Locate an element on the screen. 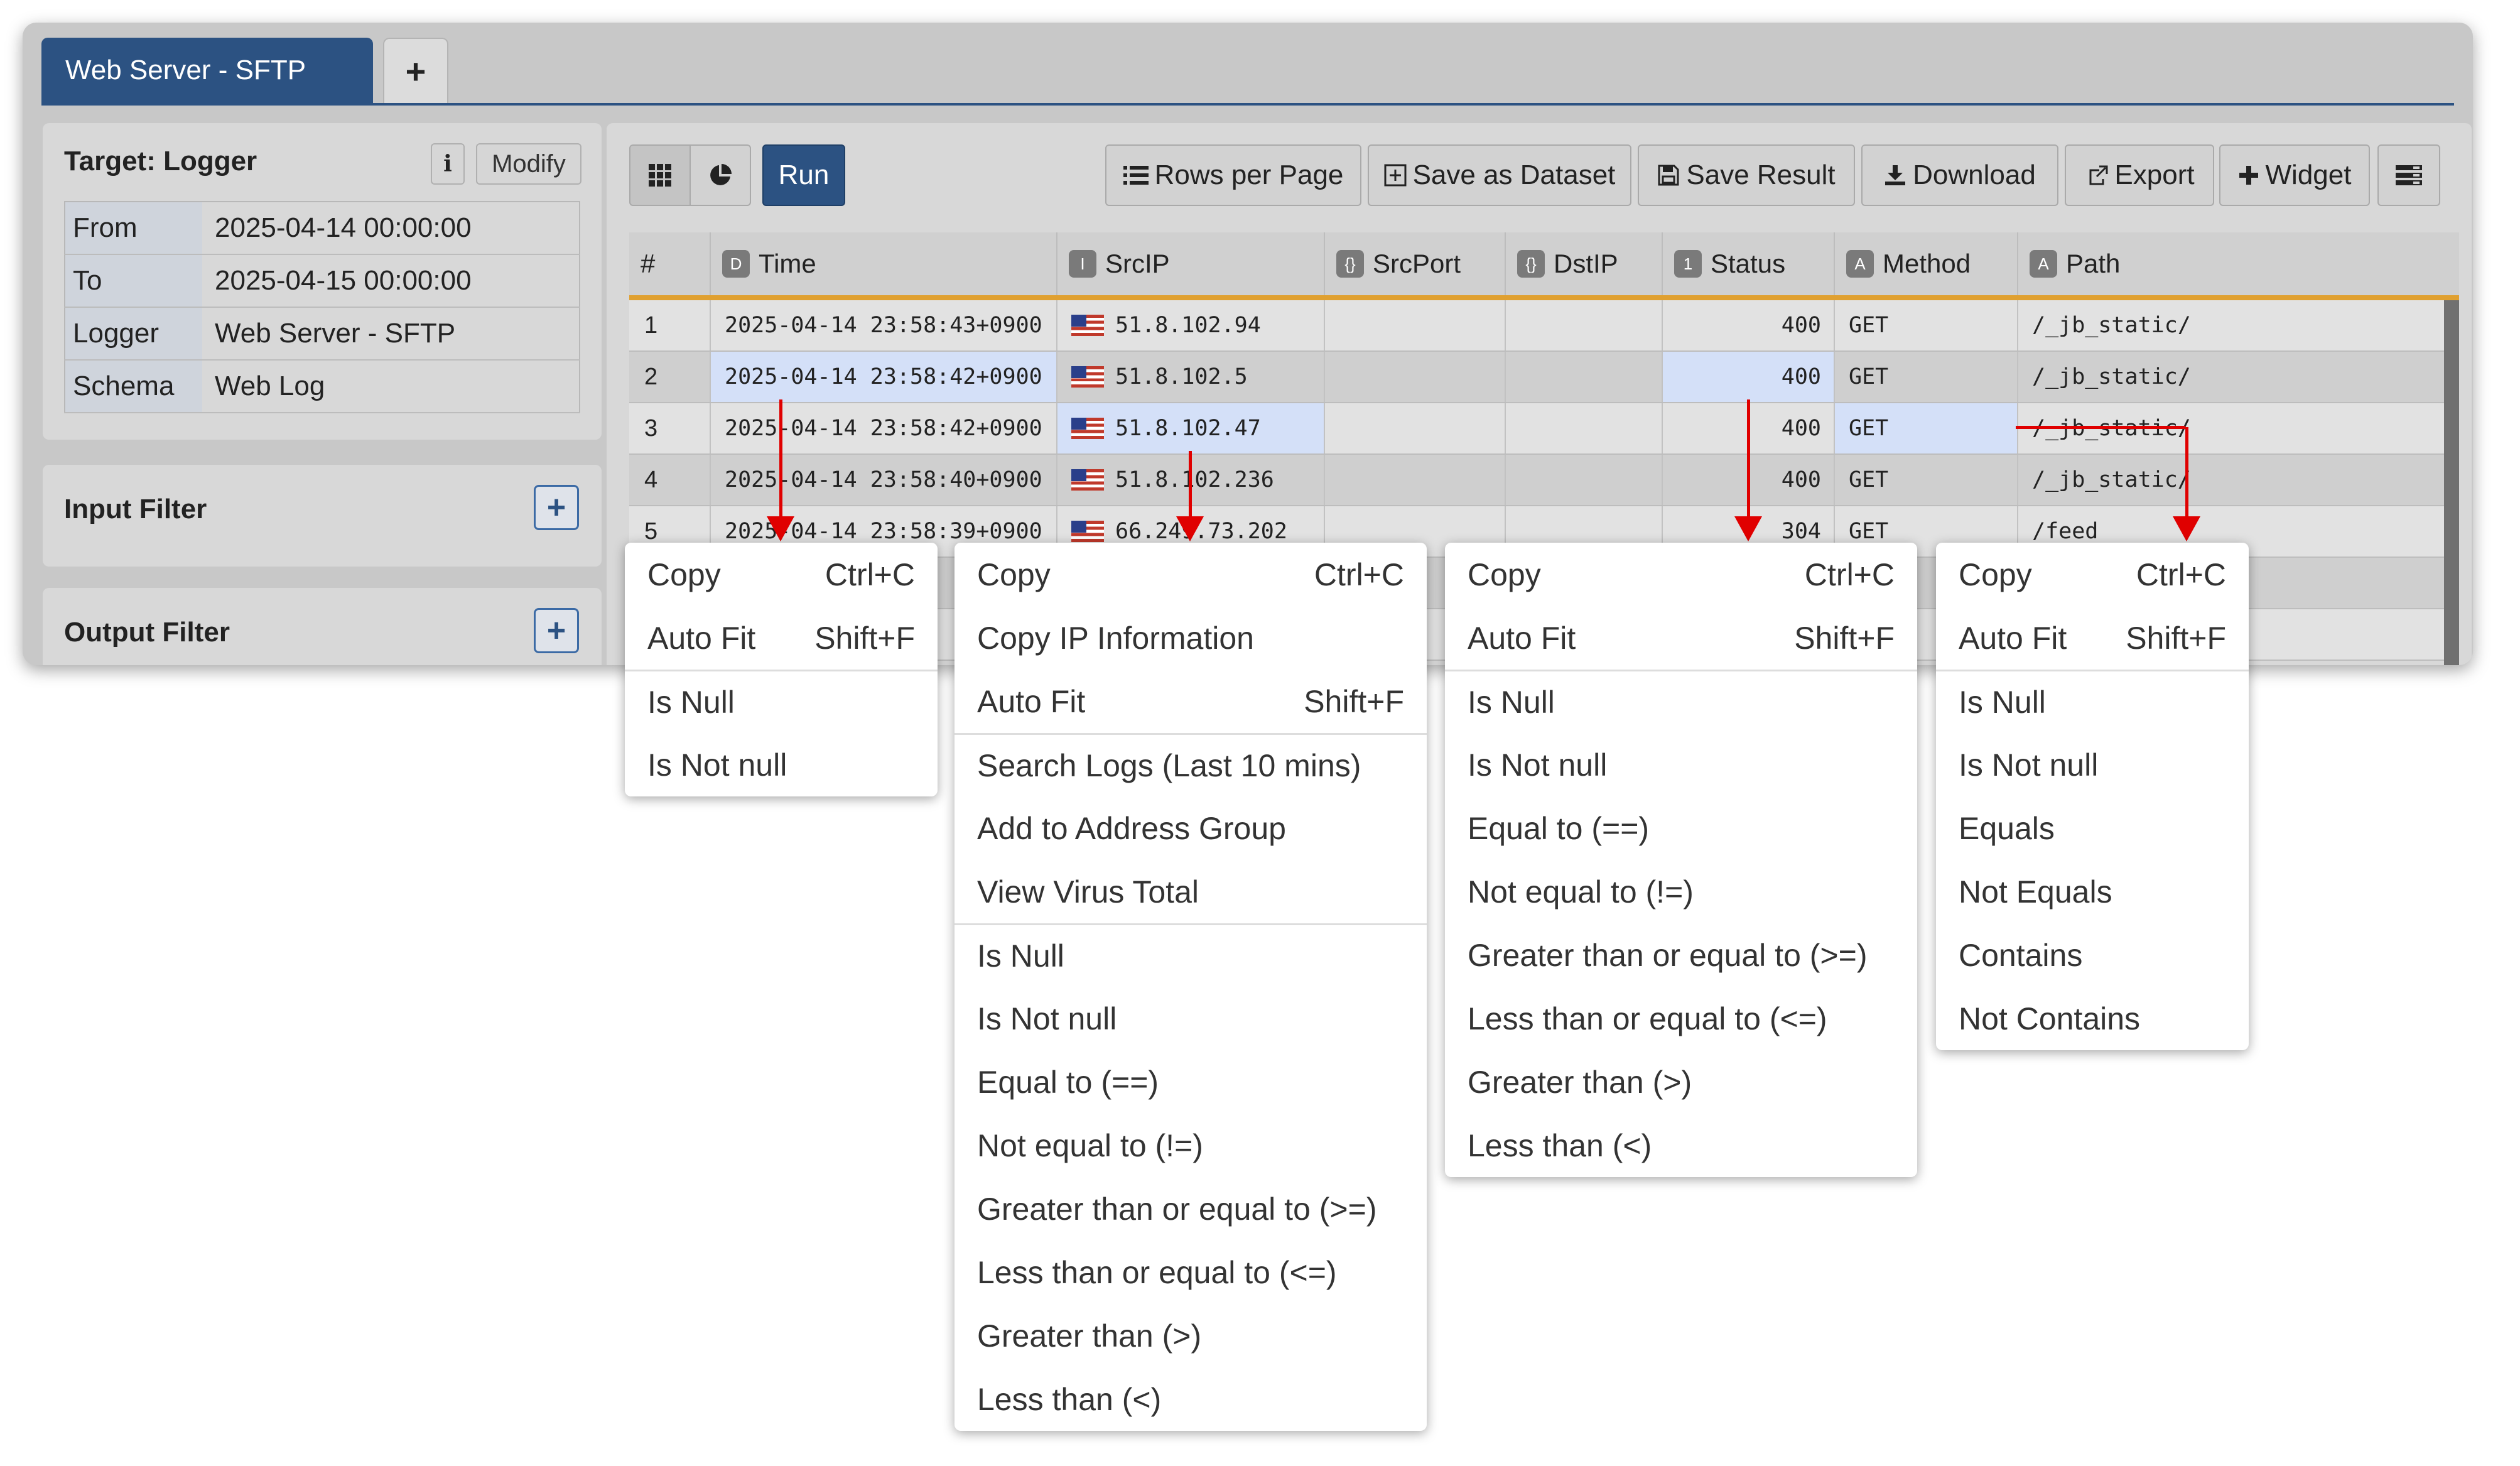  add-widget-button: Widget is located at coordinates (2294, 175).